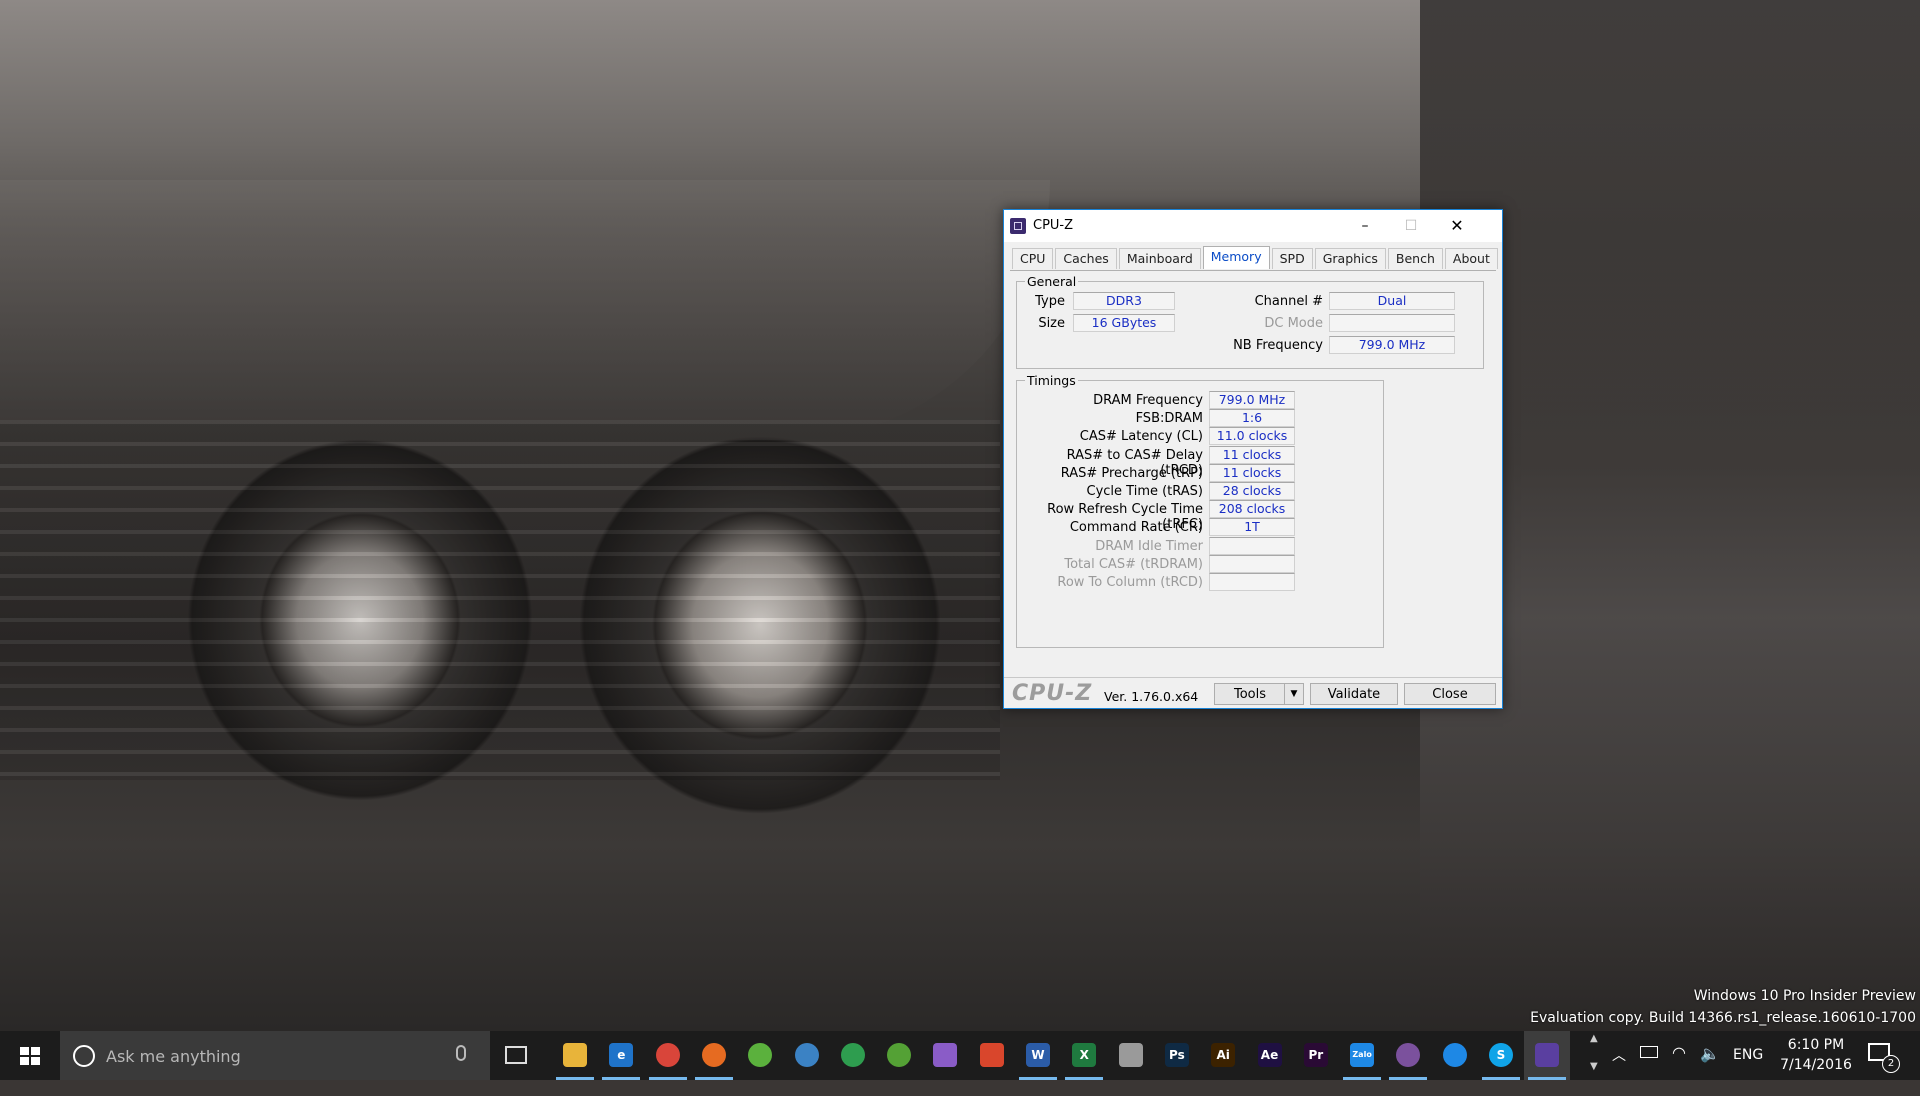 This screenshot has height=1096, width=1920. Describe the element at coordinates (1018, 226) in the screenshot. I see `cpuz-app-icon` at that location.